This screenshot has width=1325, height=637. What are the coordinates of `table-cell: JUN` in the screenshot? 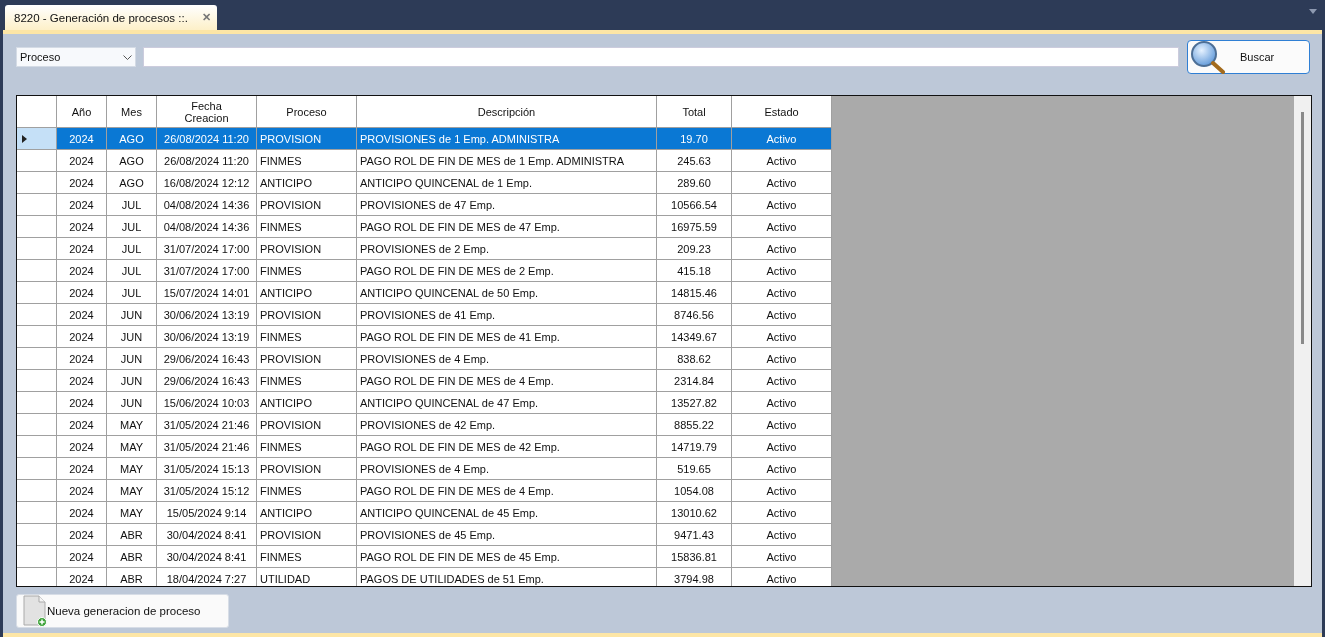 It's located at (132, 381).